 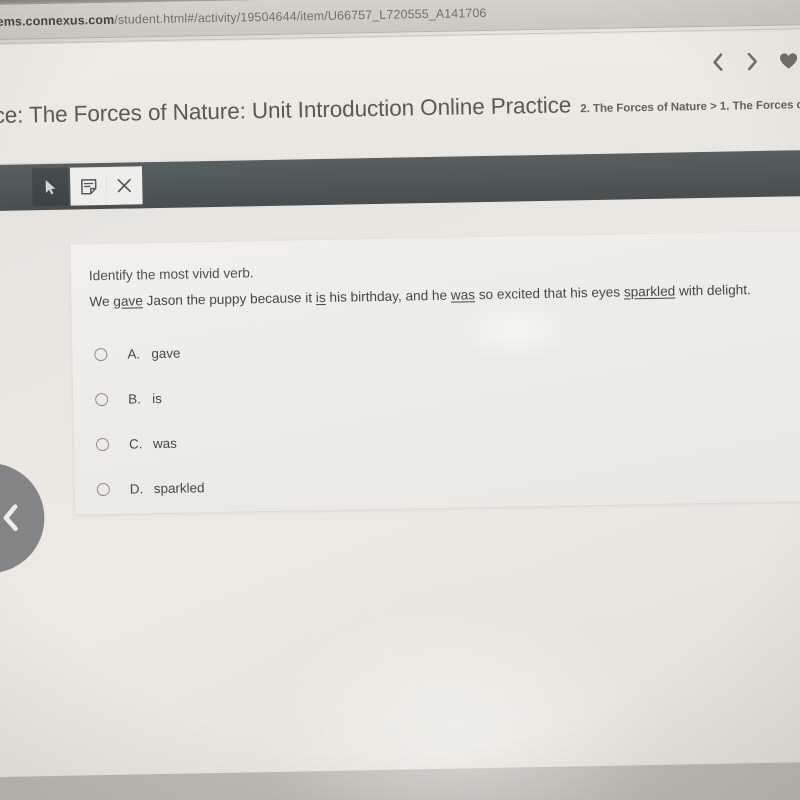 What do you see at coordinates (157, 398) in the screenshot?
I see `option-text: is` at bounding box center [157, 398].